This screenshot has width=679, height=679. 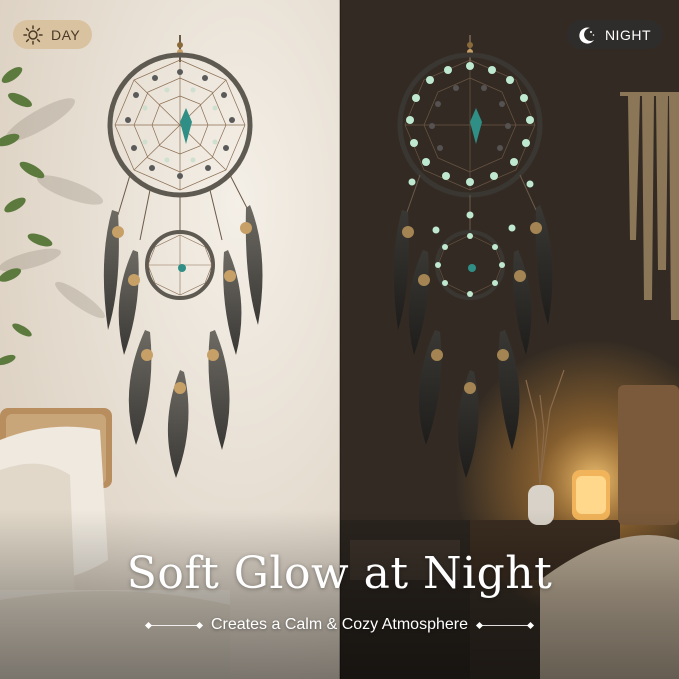 I want to click on decorative-rule-left, so click(x=174, y=625).